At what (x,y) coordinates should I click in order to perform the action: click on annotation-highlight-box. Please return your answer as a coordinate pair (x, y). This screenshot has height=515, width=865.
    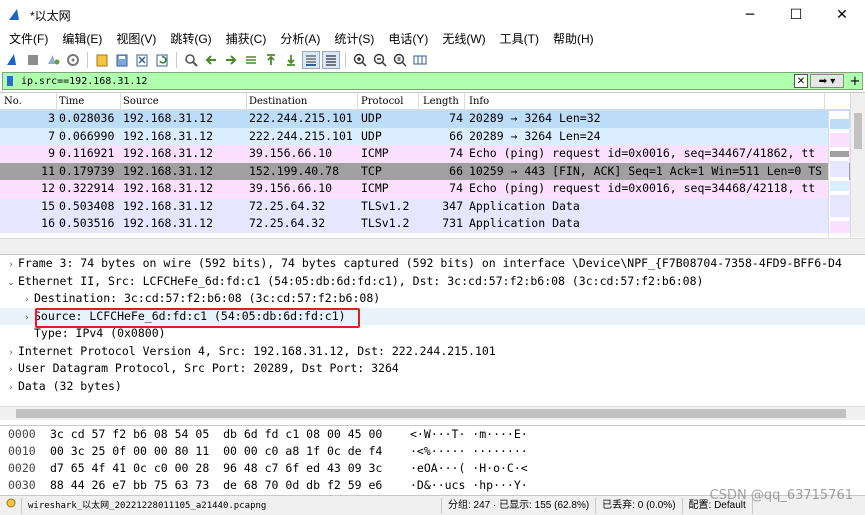
    Looking at the image, I should click on (197, 318).